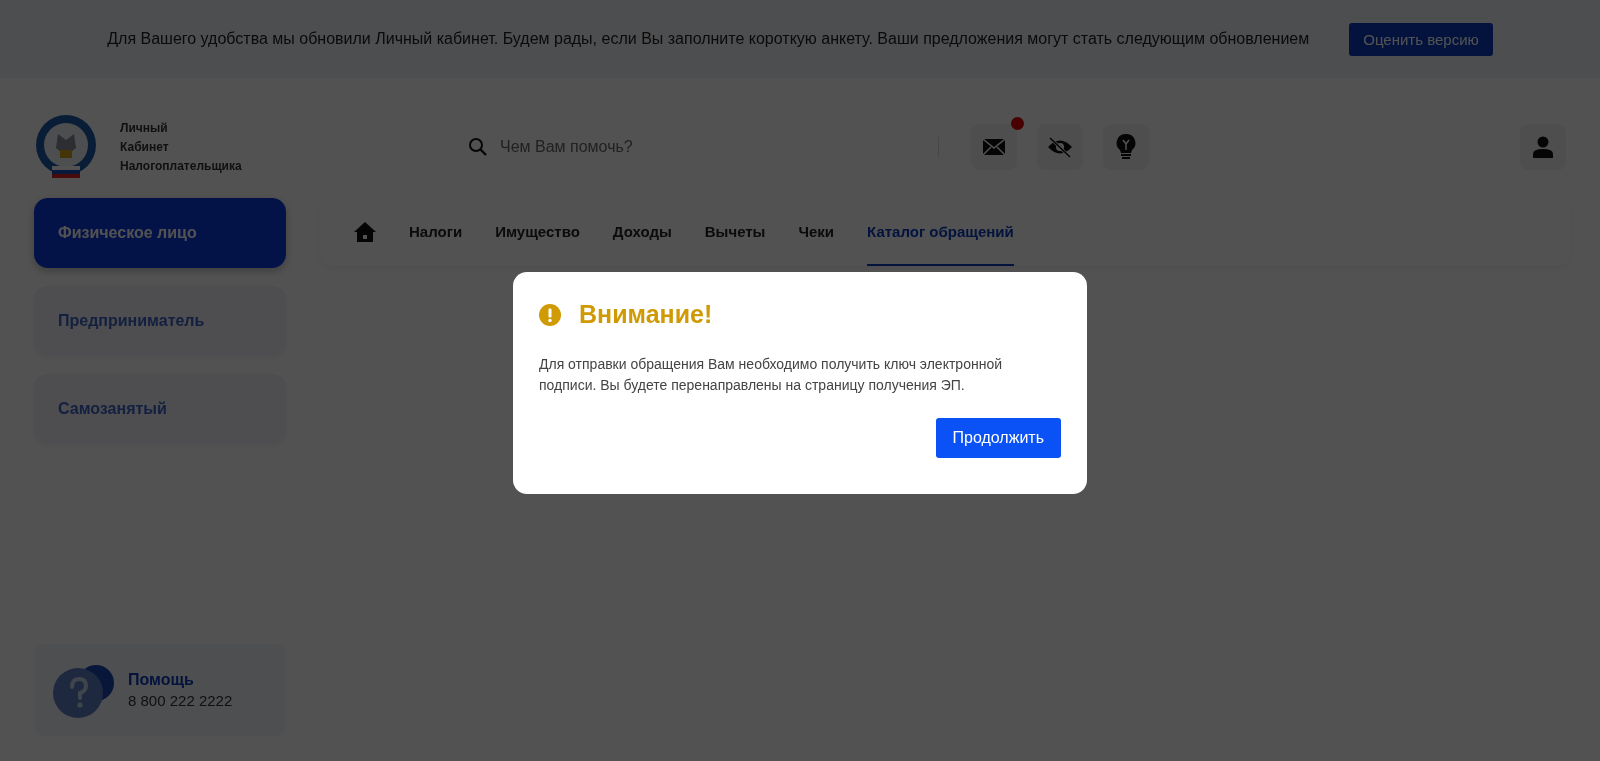  Describe the element at coordinates (160, 233) in the screenshot. I see `sidebar-item: Физическое лицо` at that location.